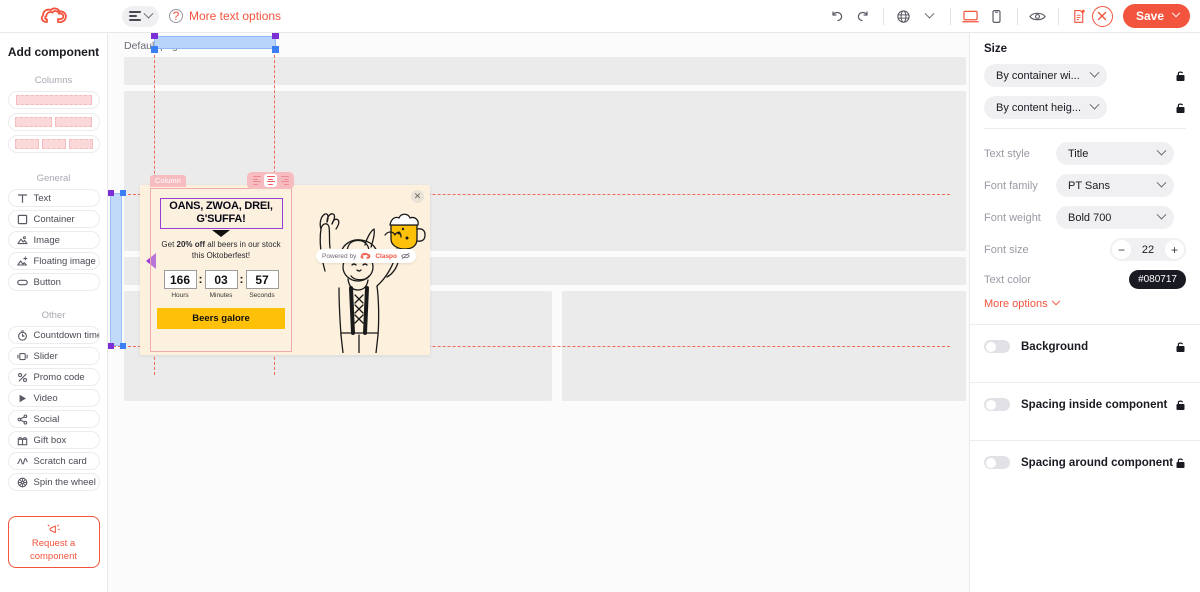 This screenshot has width=1200, height=592. What do you see at coordinates (284, 180) in the screenshot?
I see `align-right-button` at bounding box center [284, 180].